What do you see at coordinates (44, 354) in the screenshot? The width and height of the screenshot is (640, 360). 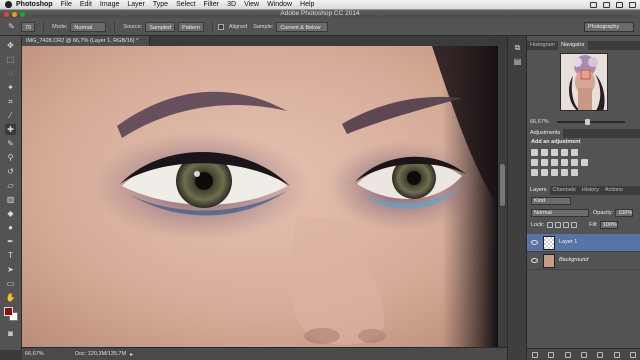 I see `zoom-readout: 66,67%` at bounding box center [44, 354].